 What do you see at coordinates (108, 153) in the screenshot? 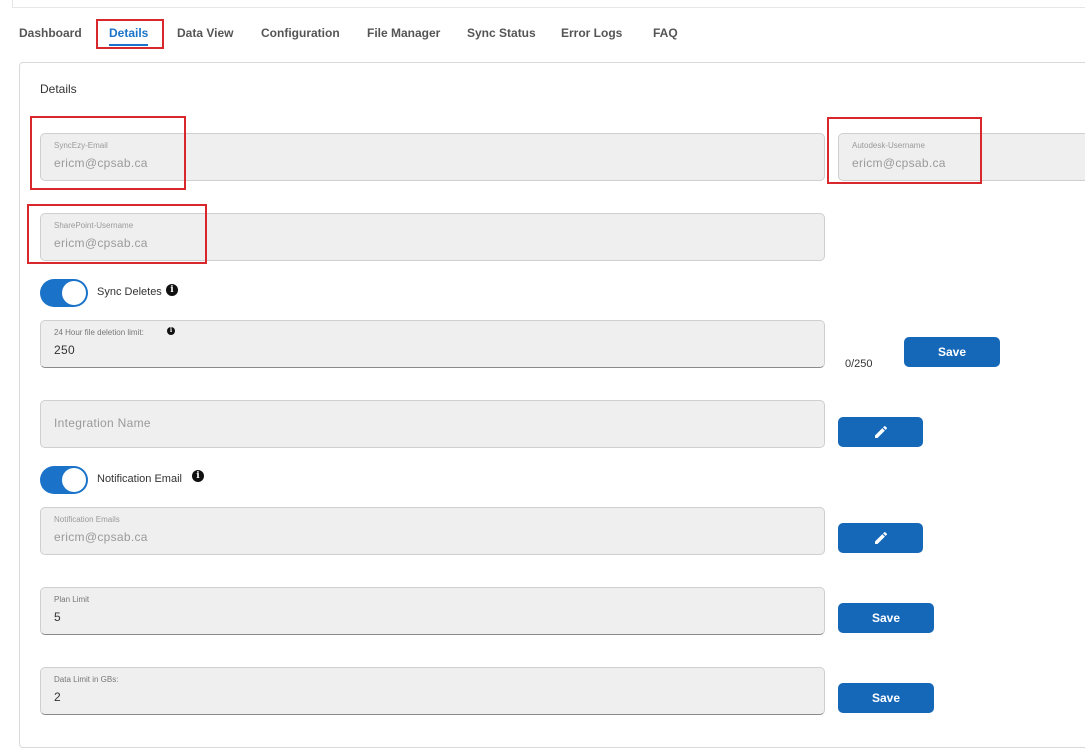
I see `highlight-box-syncezy-email` at bounding box center [108, 153].